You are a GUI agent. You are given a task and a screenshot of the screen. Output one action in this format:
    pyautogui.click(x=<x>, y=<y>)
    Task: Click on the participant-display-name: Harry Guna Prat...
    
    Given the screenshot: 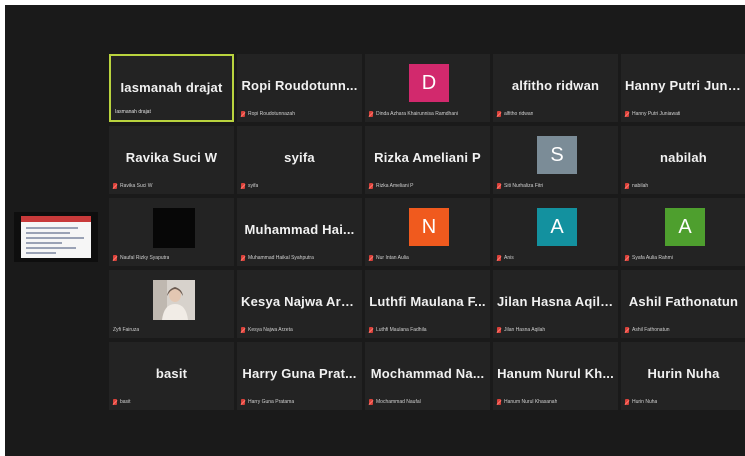 What is the action you would take?
    pyautogui.click(x=299, y=373)
    